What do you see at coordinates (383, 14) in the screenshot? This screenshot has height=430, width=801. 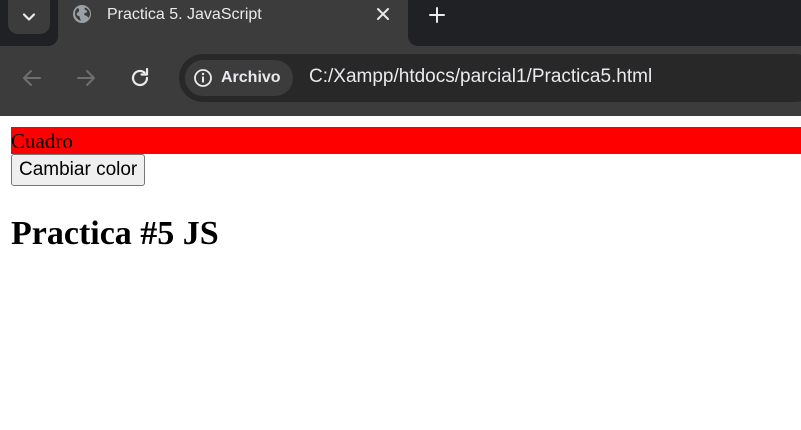 I see `close-icon` at bounding box center [383, 14].